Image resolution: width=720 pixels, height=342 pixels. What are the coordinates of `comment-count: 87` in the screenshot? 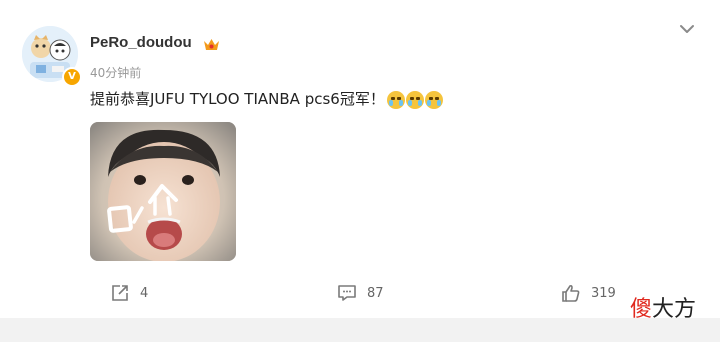 It's located at (375, 293).